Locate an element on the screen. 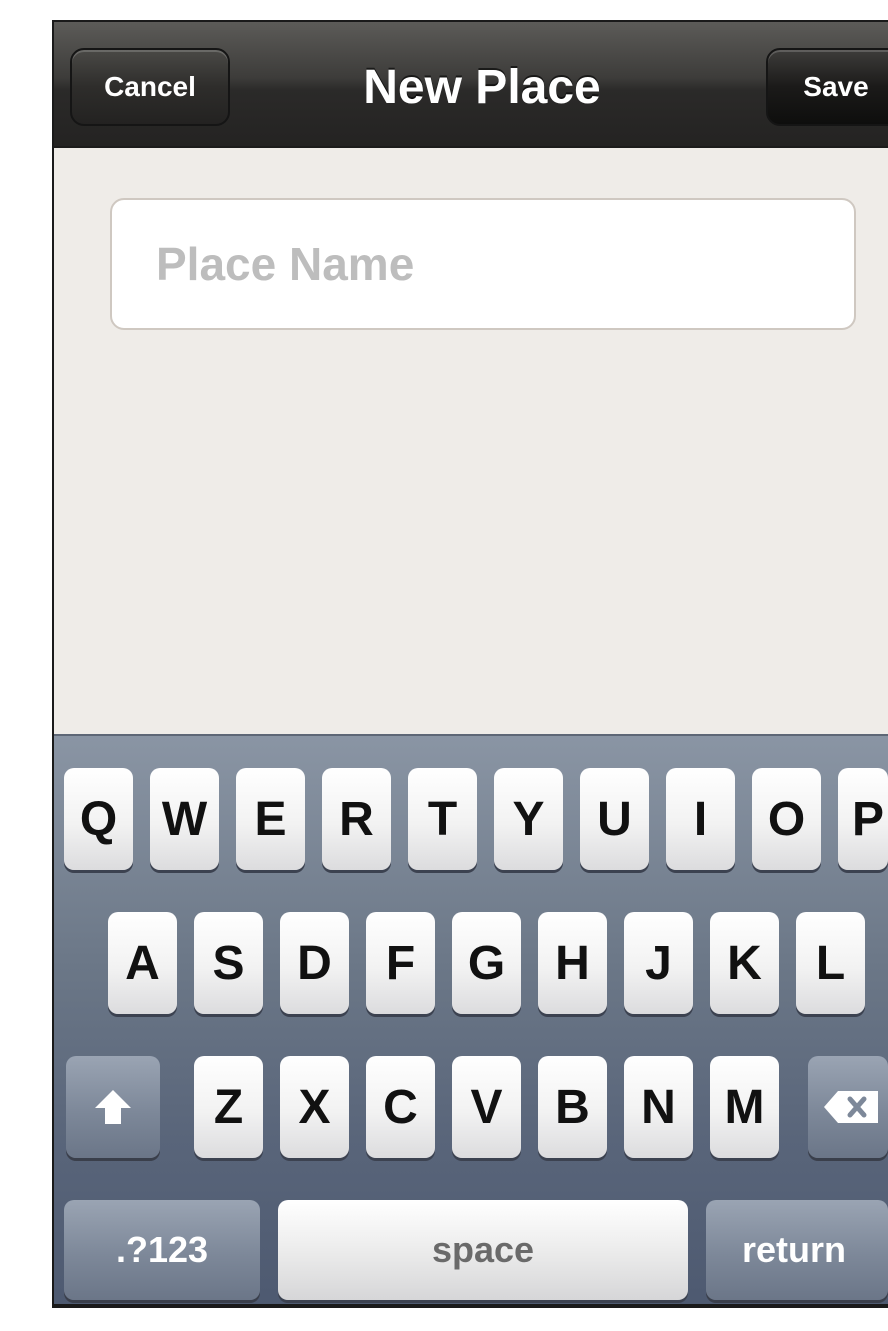 The image size is (888, 1331). key-x: X is located at coordinates (314, 1107).